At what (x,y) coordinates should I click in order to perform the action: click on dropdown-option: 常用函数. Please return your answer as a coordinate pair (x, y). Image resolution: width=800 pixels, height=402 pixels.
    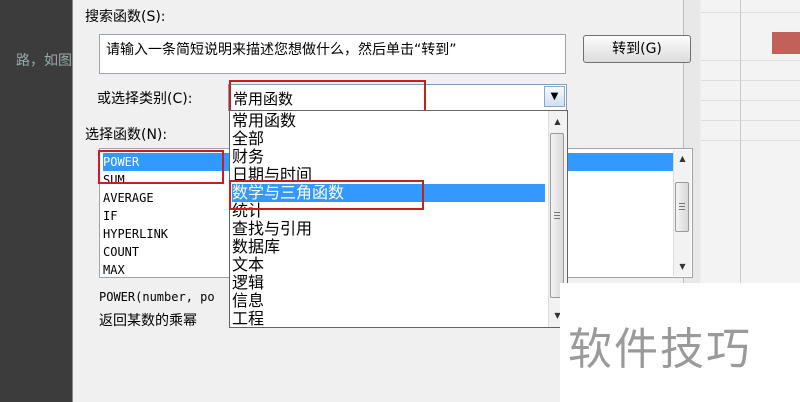
    Looking at the image, I should click on (388, 121).